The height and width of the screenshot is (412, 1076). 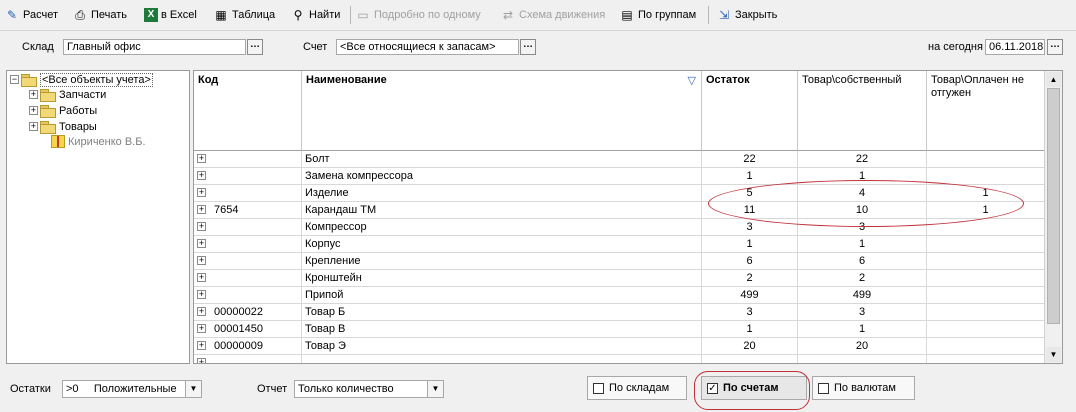 I want to click on by-currency-toggle: По валютам, so click(x=863, y=388).